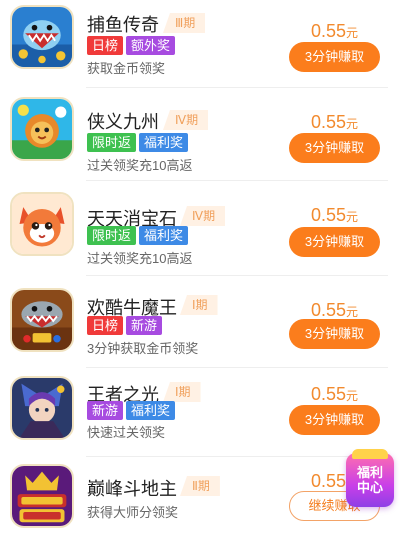 This screenshot has height=545, width=400. I want to click on lion-hero-game-icon, so click(42, 129).